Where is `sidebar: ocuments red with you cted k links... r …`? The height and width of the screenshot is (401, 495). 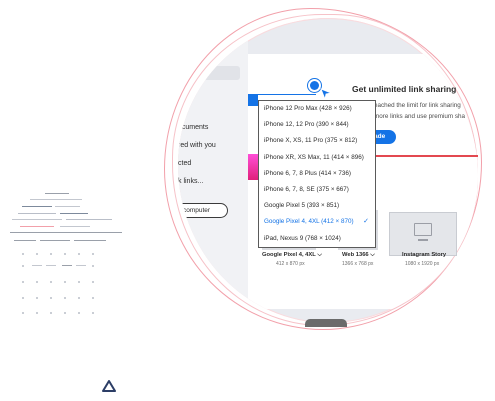
sidebar: ocuments red with you cted k links... r … is located at coordinates (213, 170).